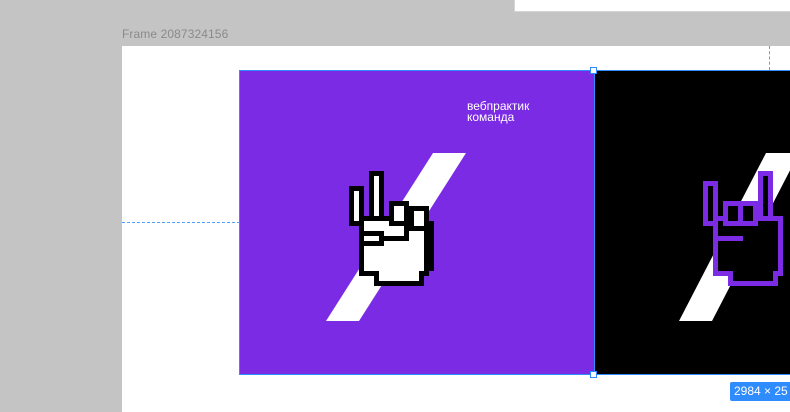 This screenshot has width=790, height=412. I want to click on top-panel, so click(652, 6).